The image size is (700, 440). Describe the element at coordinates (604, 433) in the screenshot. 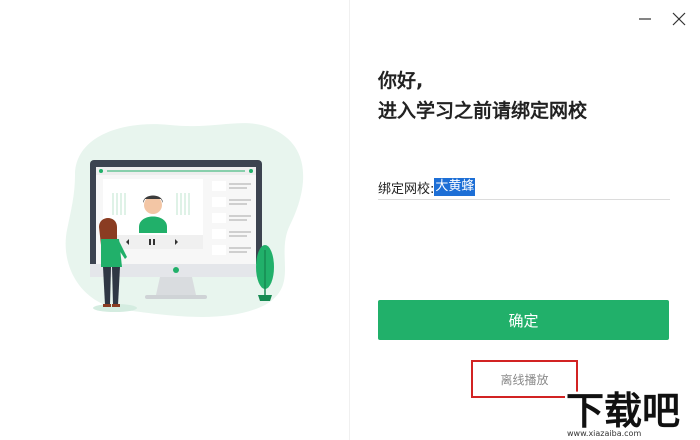

I see `watermark-url: www.xiazaiba.com` at that location.